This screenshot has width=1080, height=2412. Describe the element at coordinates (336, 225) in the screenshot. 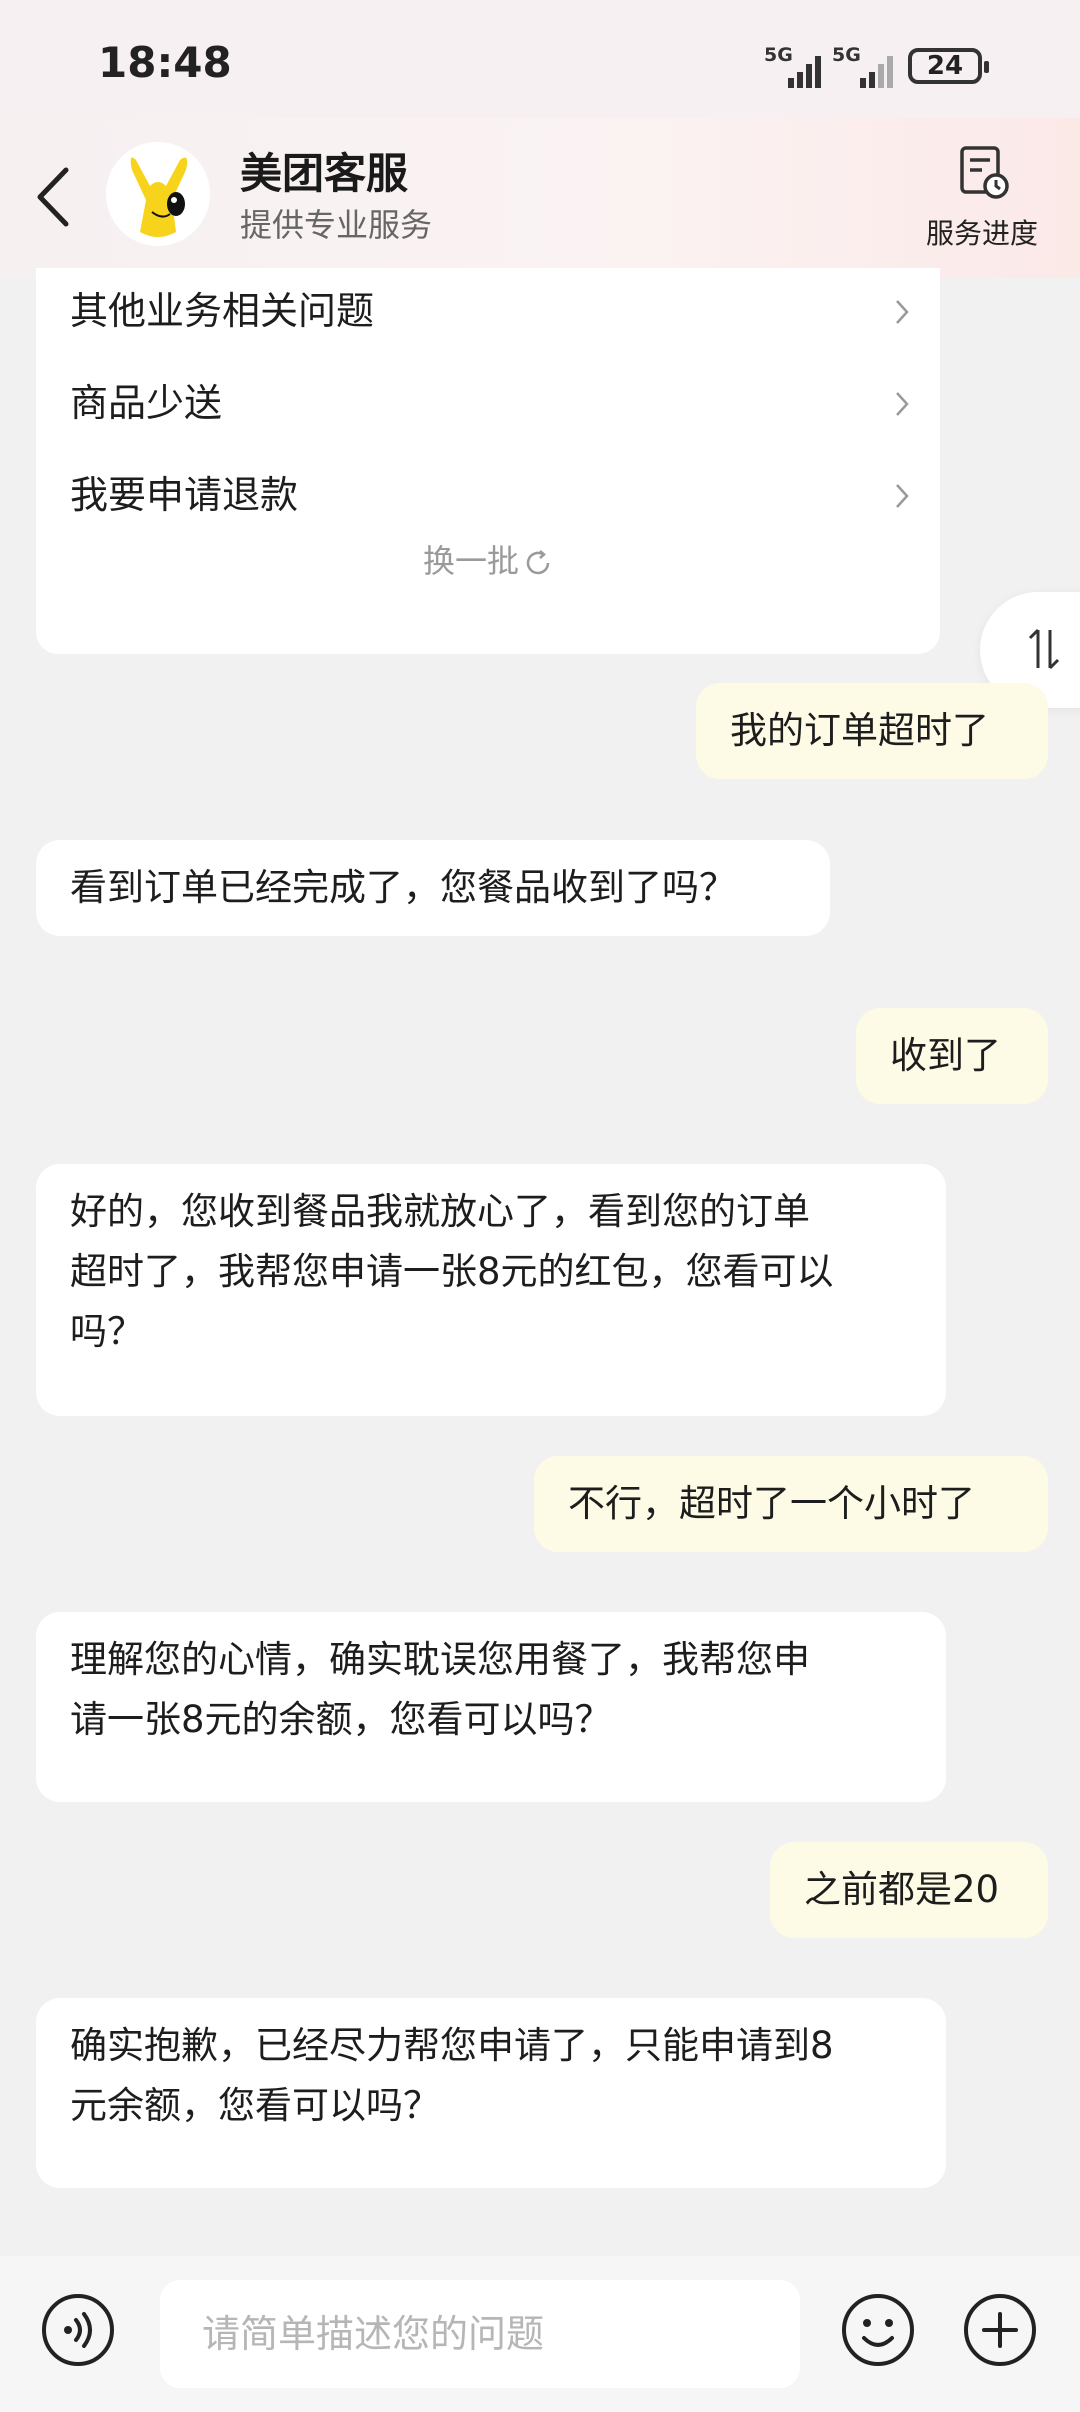

I see `page-subtitle: 提供专业服务` at that location.